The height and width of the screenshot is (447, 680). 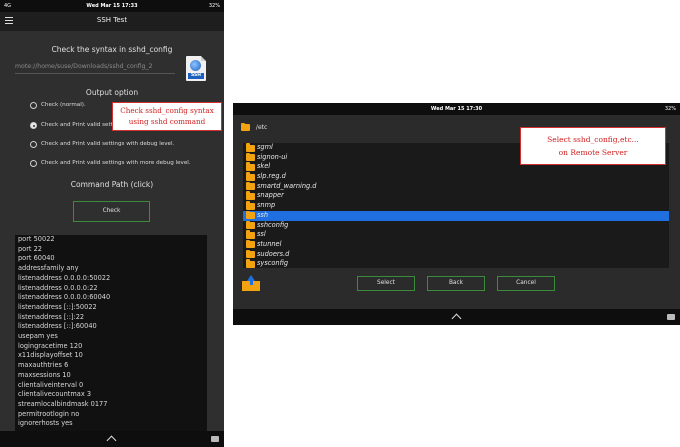 What do you see at coordinates (167, 110) in the screenshot?
I see `callout-line: Check sshd_config syntax` at bounding box center [167, 110].